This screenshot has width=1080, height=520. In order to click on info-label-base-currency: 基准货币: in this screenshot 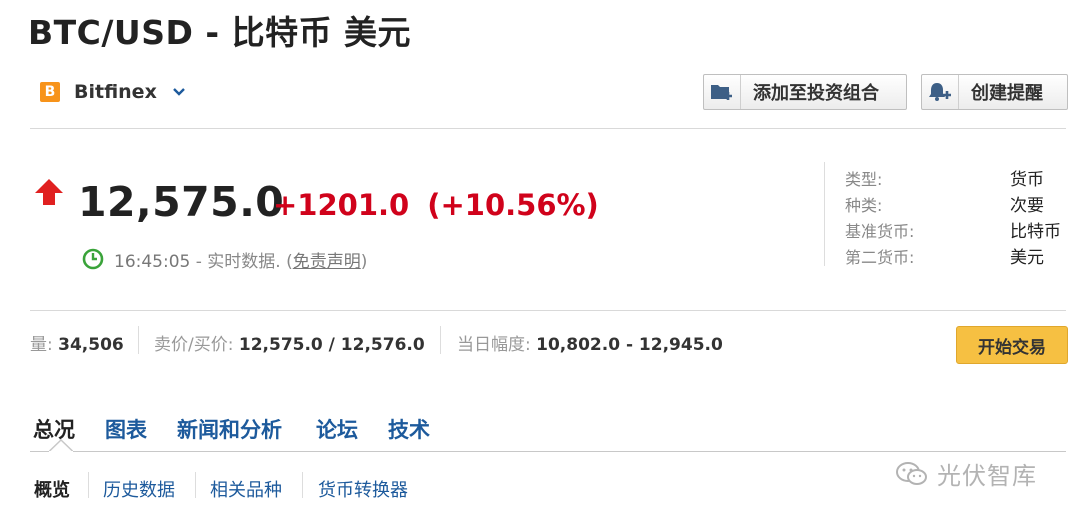, I will do `click(880, 231)`.